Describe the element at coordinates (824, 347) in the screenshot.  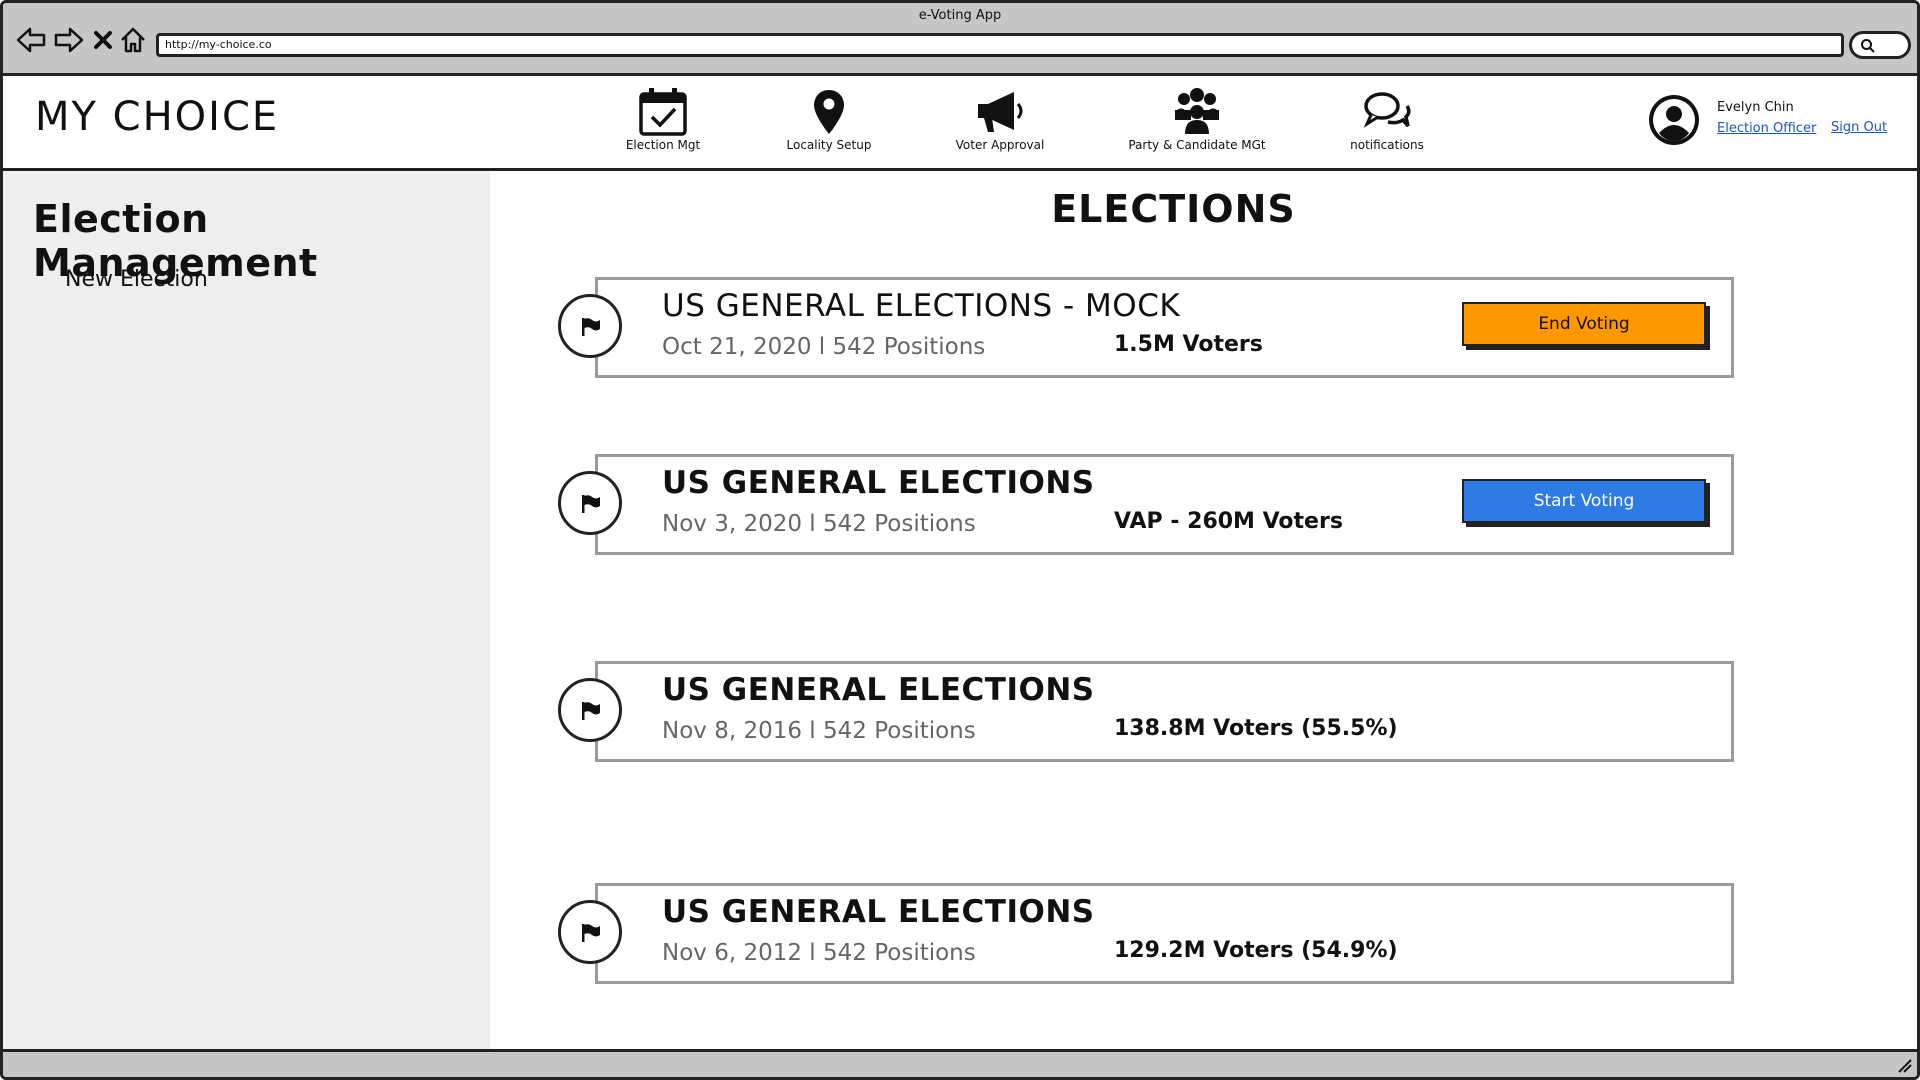
I see `election-date-positions: Oct 21, 2020 l 542 Positions` at that location.